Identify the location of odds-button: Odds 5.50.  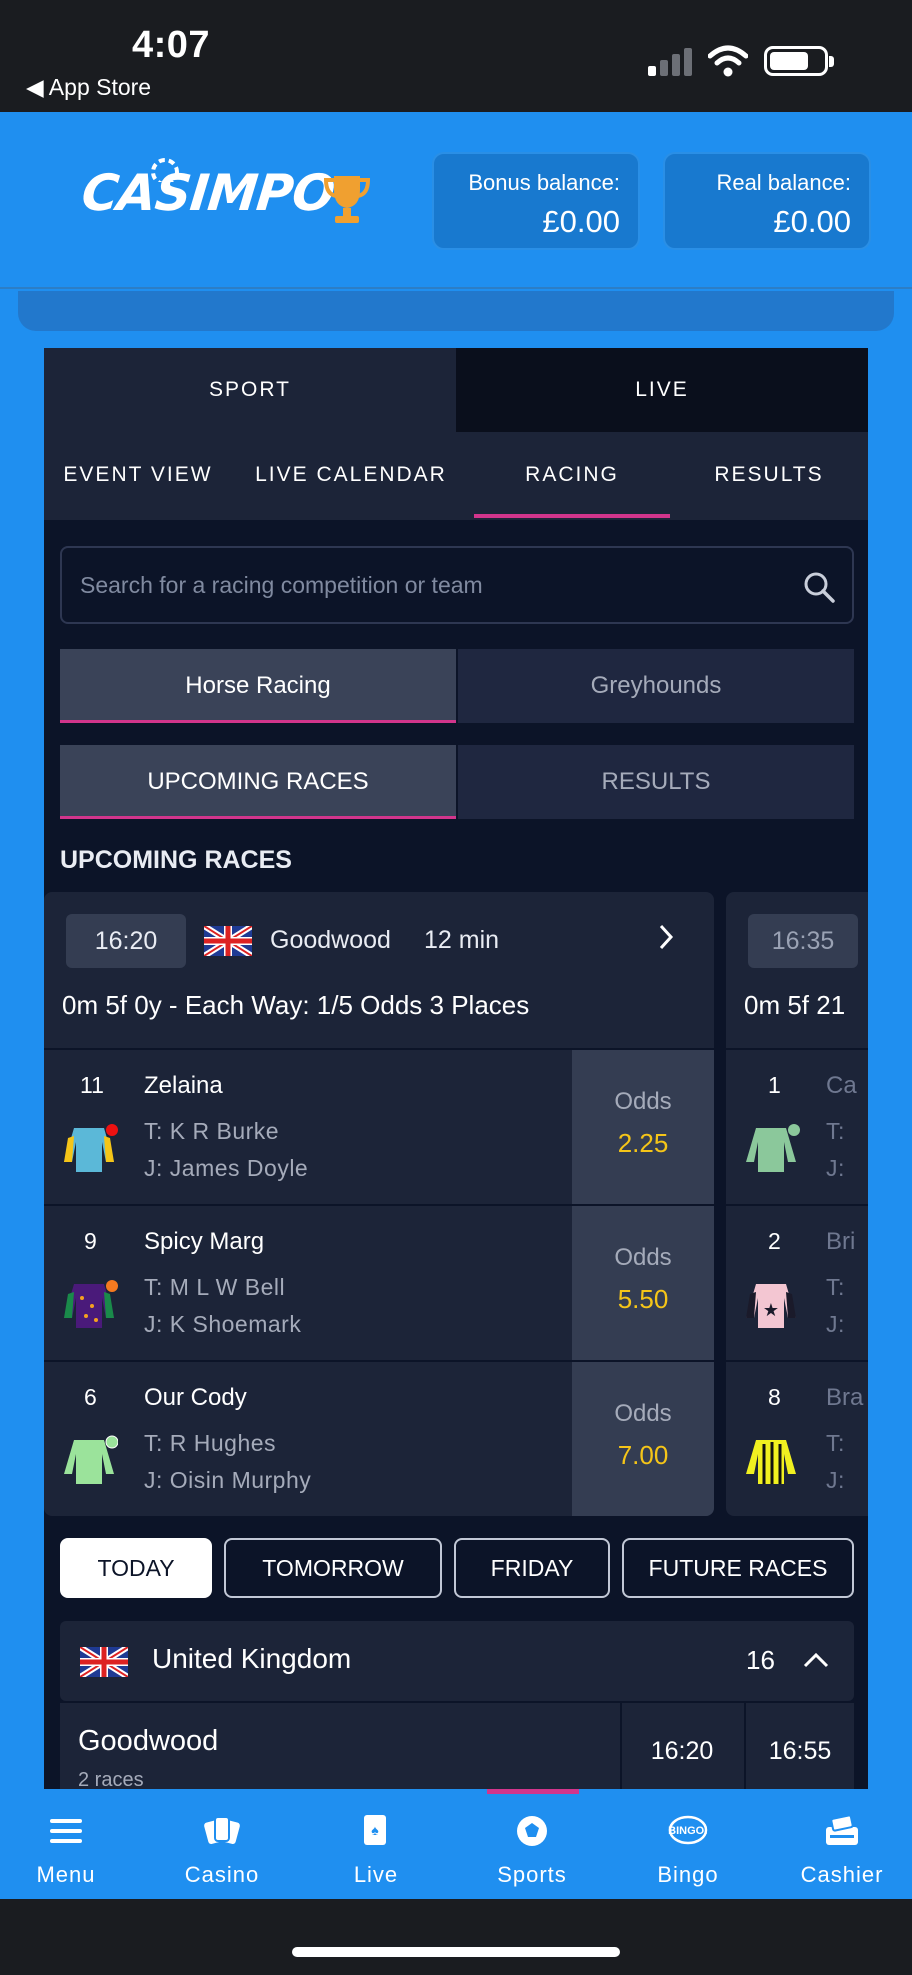
(643, 1283).